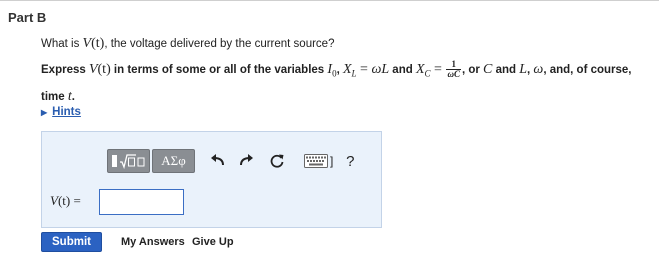 The width and height of the screenshot is (659, 256). What do you see at coordinates (329, 0) in the screenshot?
I see `top-divider` at bounding box center [329, 0].